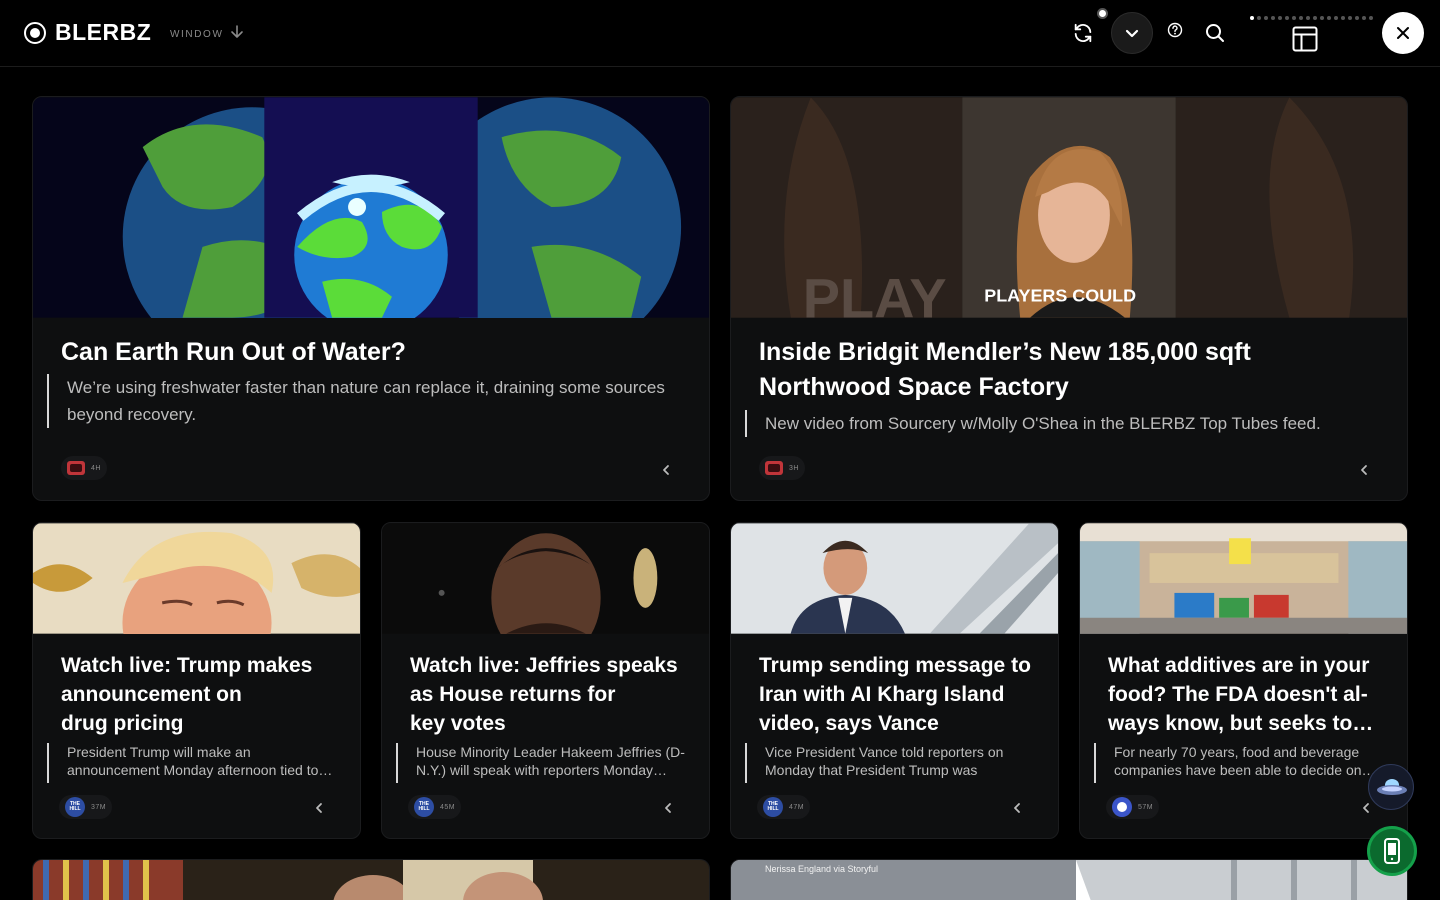  What do you see at coordinates (1311, 18) in the screenshot?
I see `page-dots` at bounding box center [1311, 18].